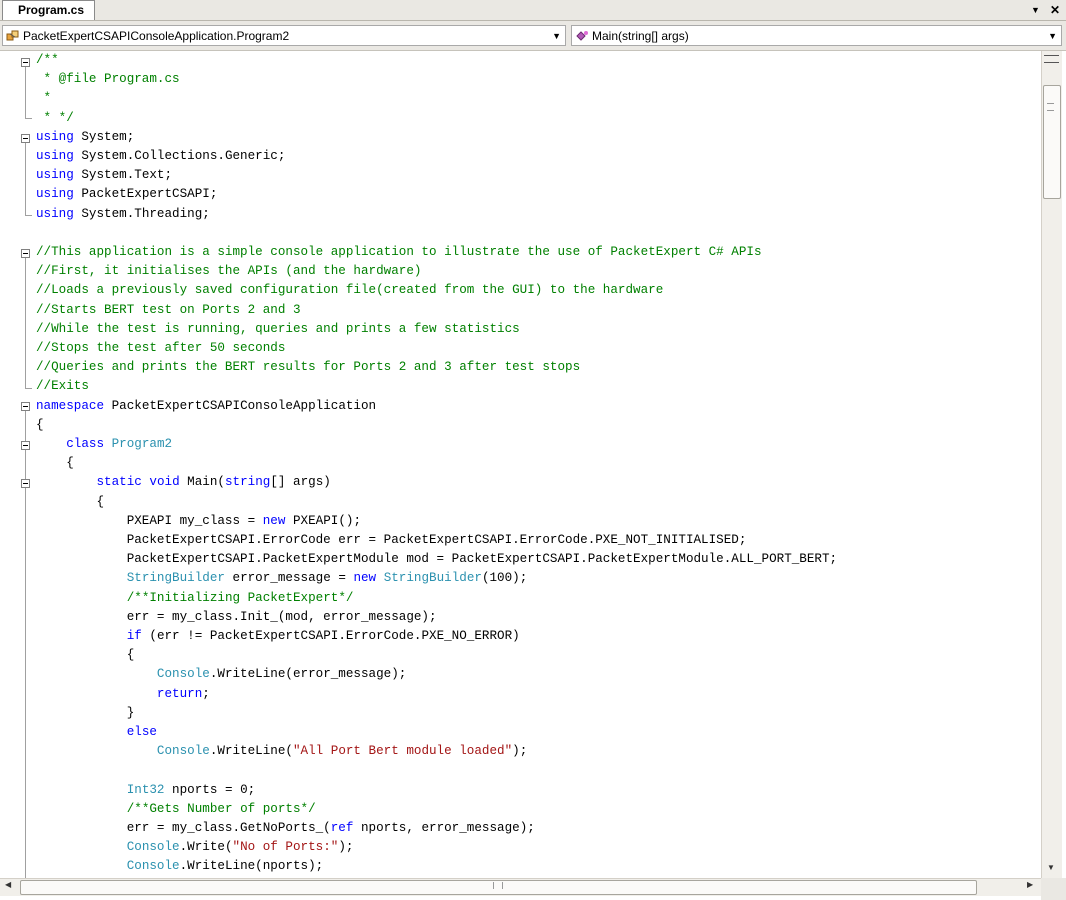 This screenshot has width=1066, height=900. Describe the element at coordinates (240, 847) in the screenshot. I see `code-line: Console.Write("No of Ports:");` at that location.